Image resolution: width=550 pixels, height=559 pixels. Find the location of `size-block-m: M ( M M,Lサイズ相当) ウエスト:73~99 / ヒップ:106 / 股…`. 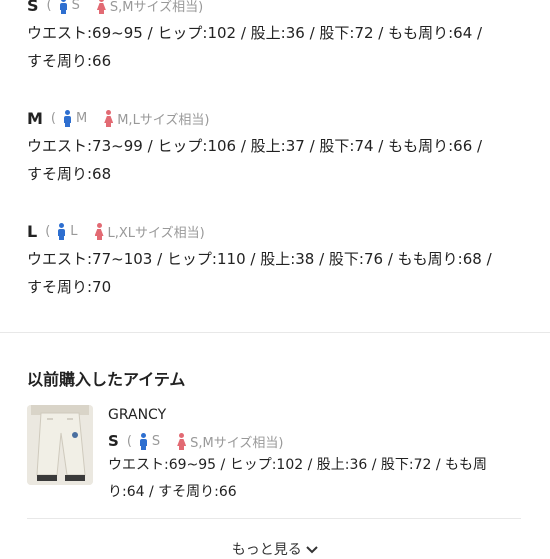

size-block-m: M ( M M,Lサイズ相当) ウエスト:73~99 / ヒップ:106 / 股… is located at coordinates (277, 147).